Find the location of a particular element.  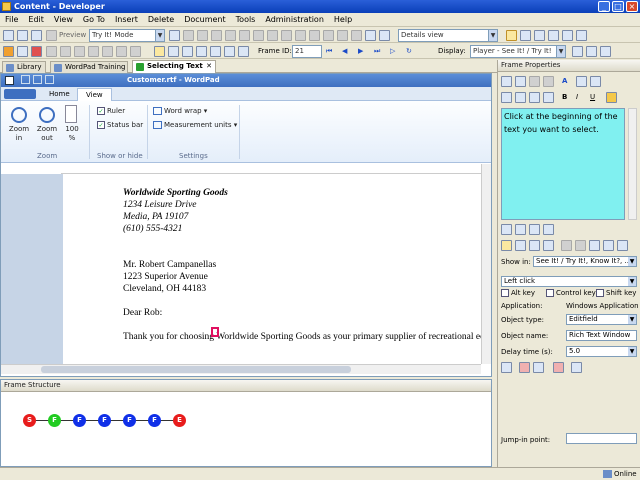

align-center-icon is located at coordinates (520, 97).